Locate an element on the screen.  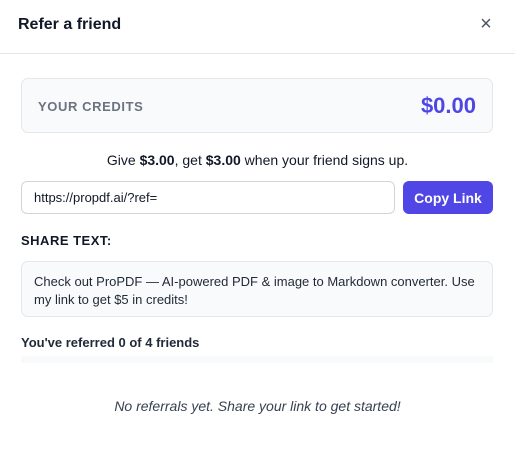
share-text-heading: SHARE TEXT: is located at coordinates (66, 240).